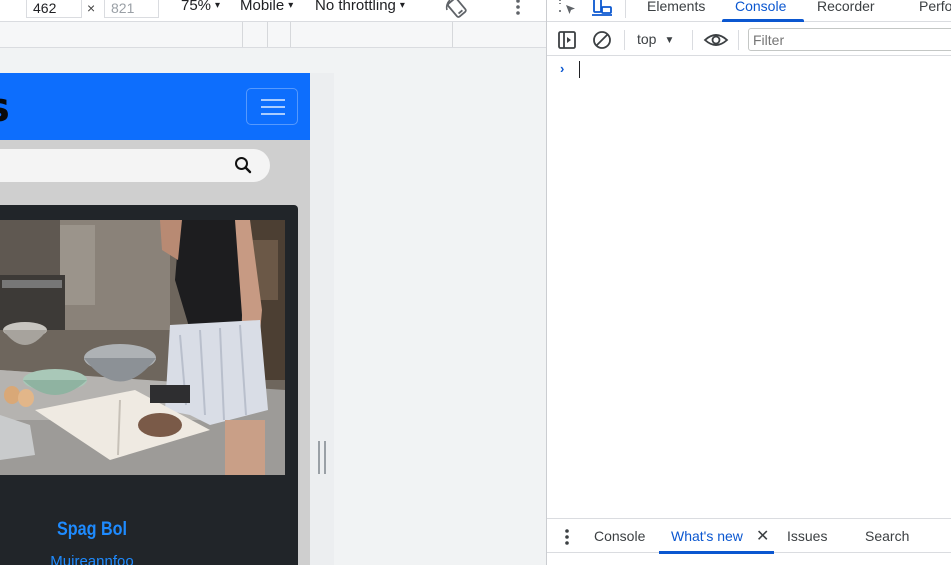 The width and height of the screenshot is (951, 565). Describe the element at coordinates (135, 165) in the screenshot. I see `site-search-input` at that location.